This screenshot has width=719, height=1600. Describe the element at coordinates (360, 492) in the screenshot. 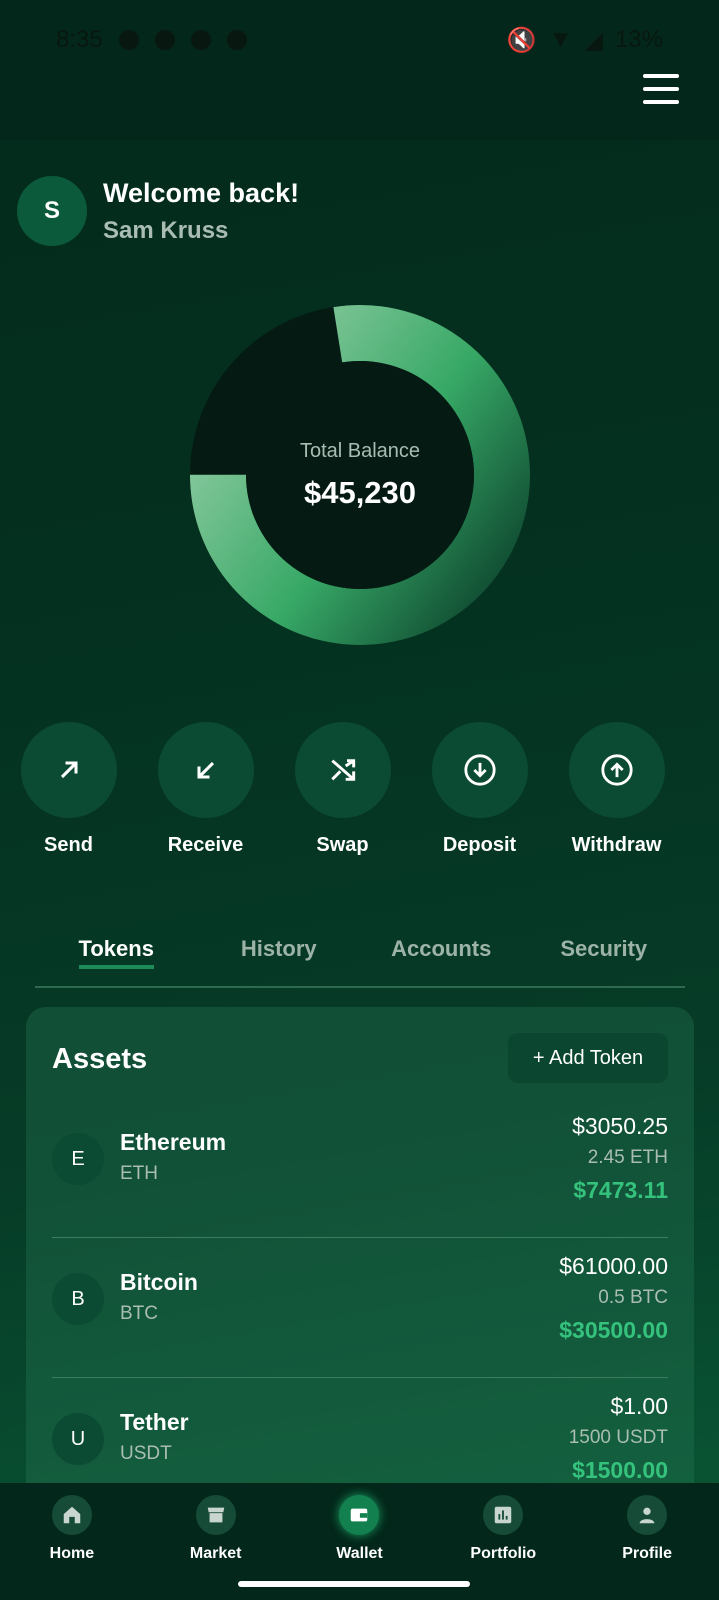

I see `balance-value: $45,230` at that location.